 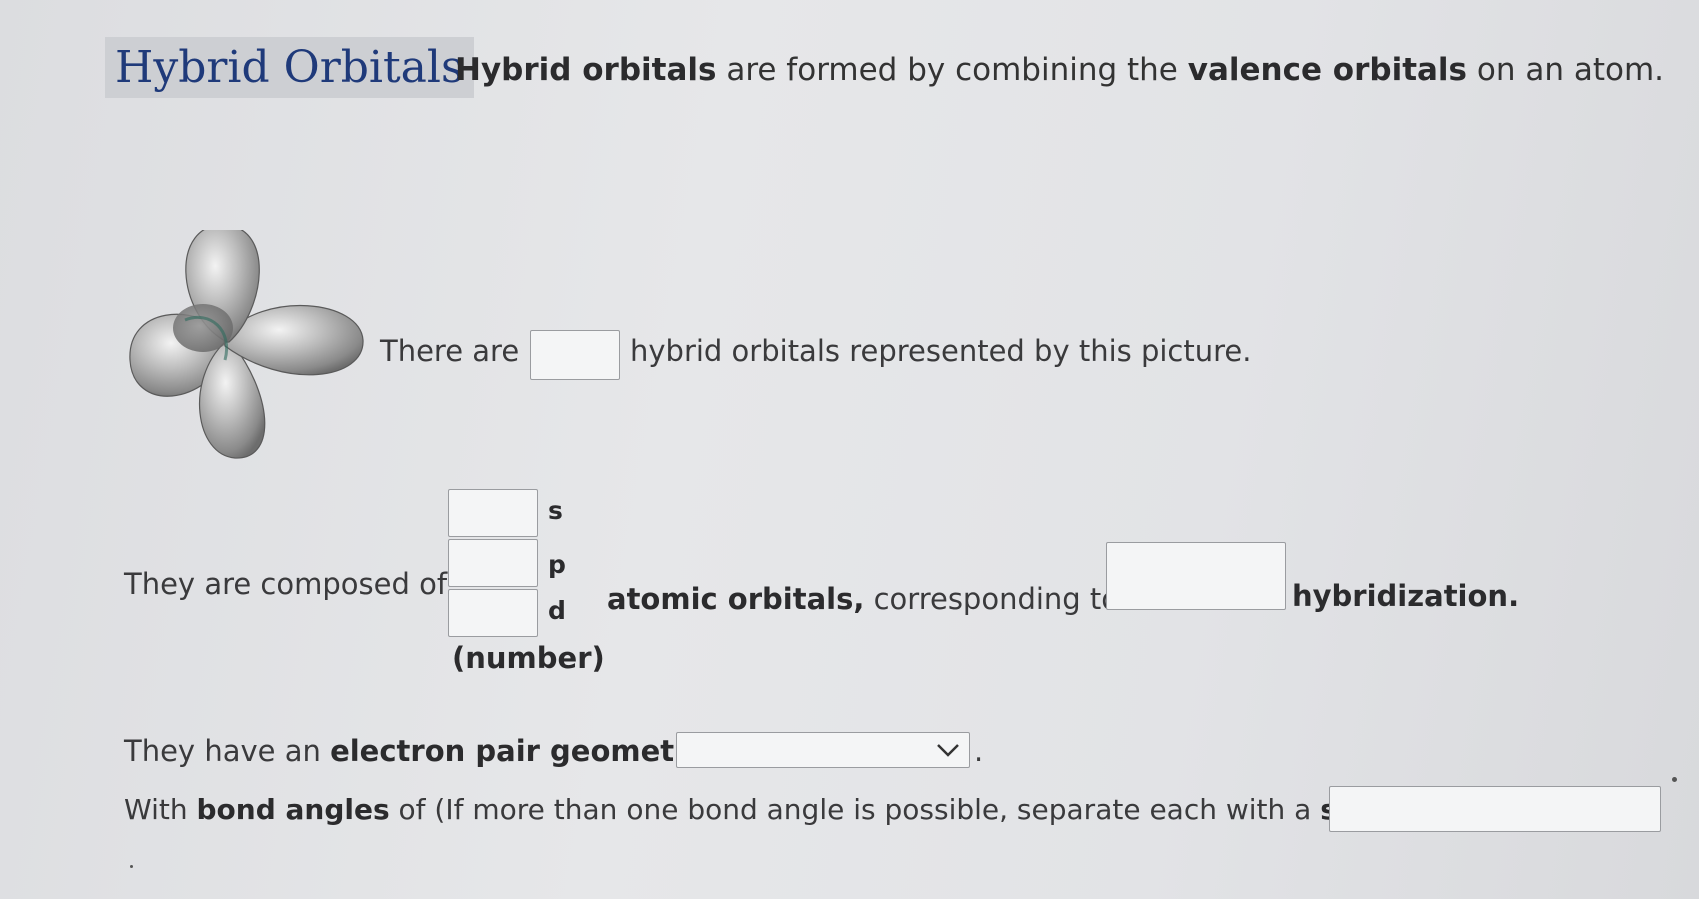 I want to click on decorative-dot, so click(x=1674, y=779).